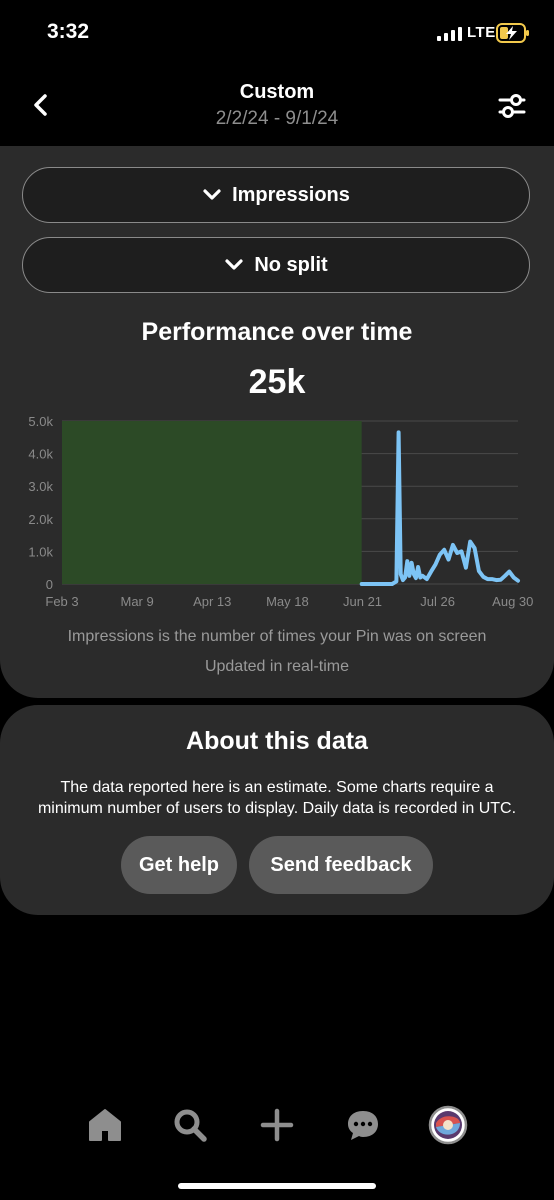 The width and height of the screenshot is (554, 1200). Describe the element at coordinates (512, 33) in the screenshot. I see `battery-charging-icon` at that location.